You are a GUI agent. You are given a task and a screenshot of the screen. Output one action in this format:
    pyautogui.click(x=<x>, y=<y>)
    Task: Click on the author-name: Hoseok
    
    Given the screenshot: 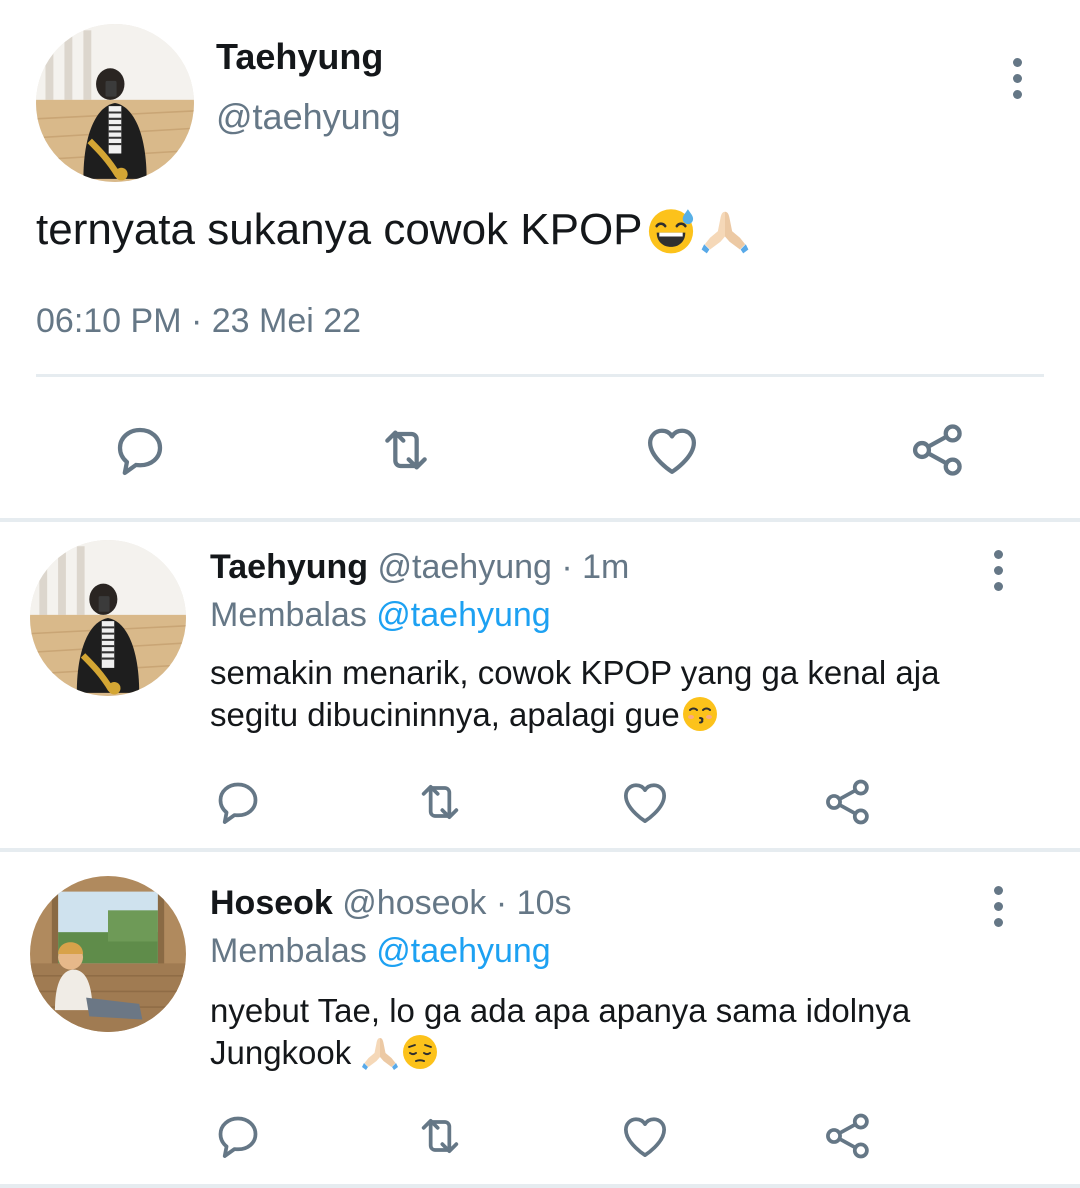 What is the action you would take?
    pyautogui.click(x=271, y=903)
    